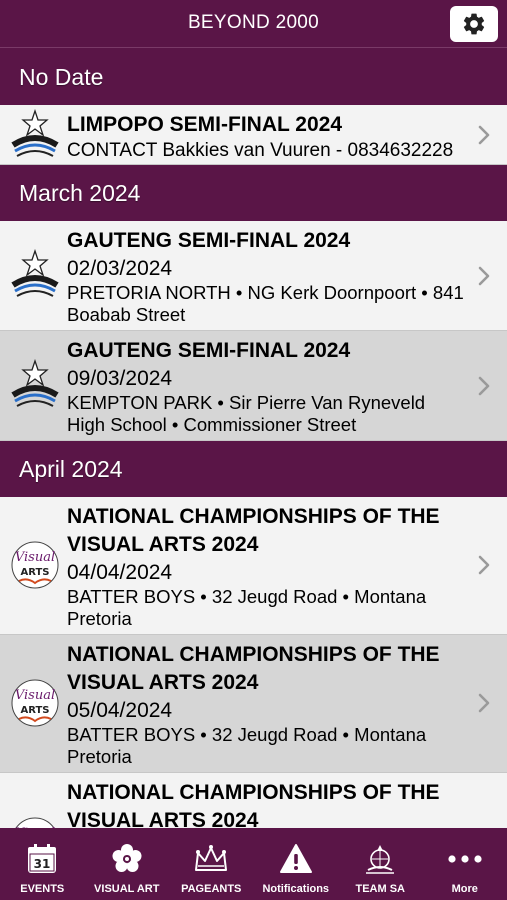 The width and height of the screenshot is (507, 900). I want to click on tab-team-sa: TEAM SA, so click(380, 864).